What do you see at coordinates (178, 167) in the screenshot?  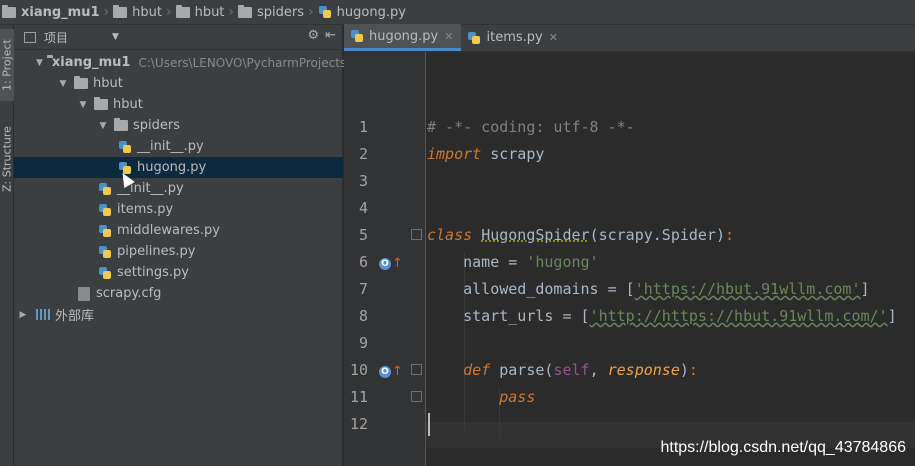 I see `tree-item-hugong: hugong.py` at bounding box center [178, 167].